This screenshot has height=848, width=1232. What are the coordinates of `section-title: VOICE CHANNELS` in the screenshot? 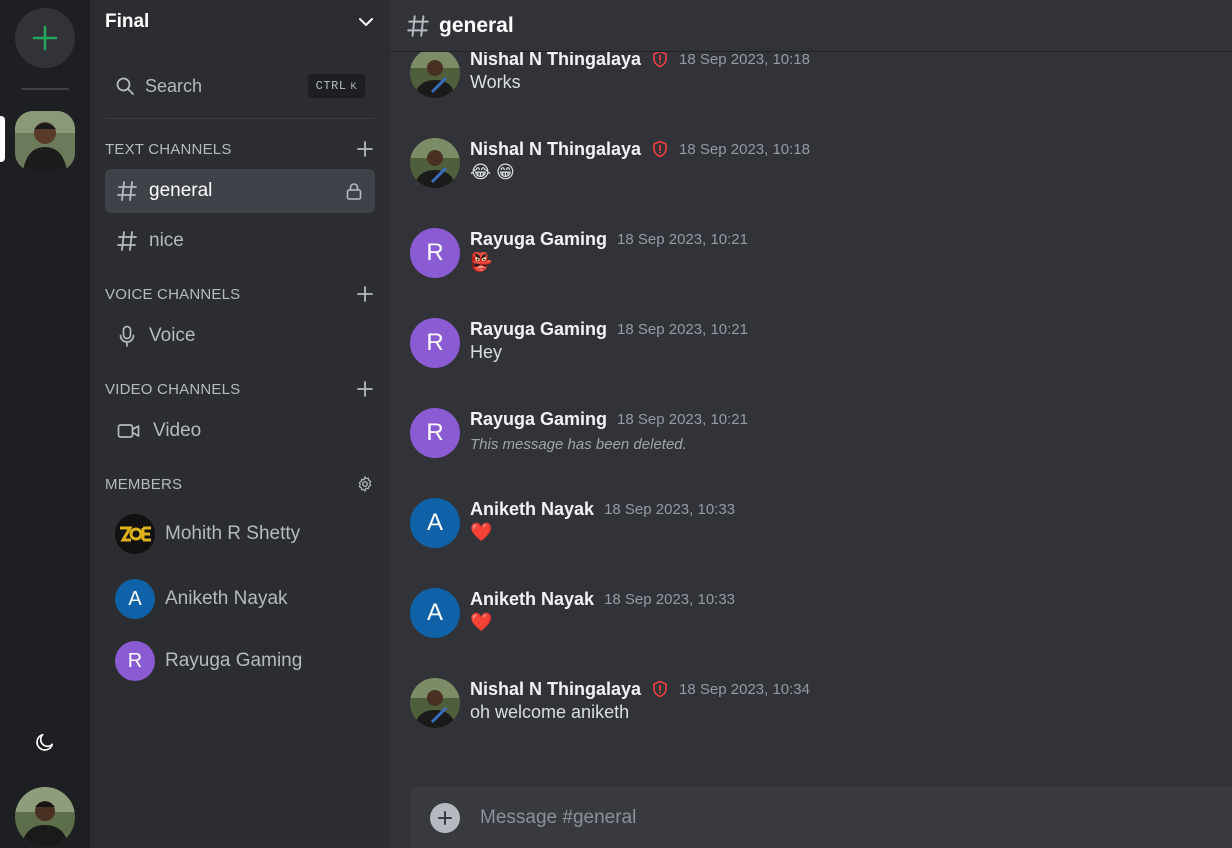 It's located at (173, 294).